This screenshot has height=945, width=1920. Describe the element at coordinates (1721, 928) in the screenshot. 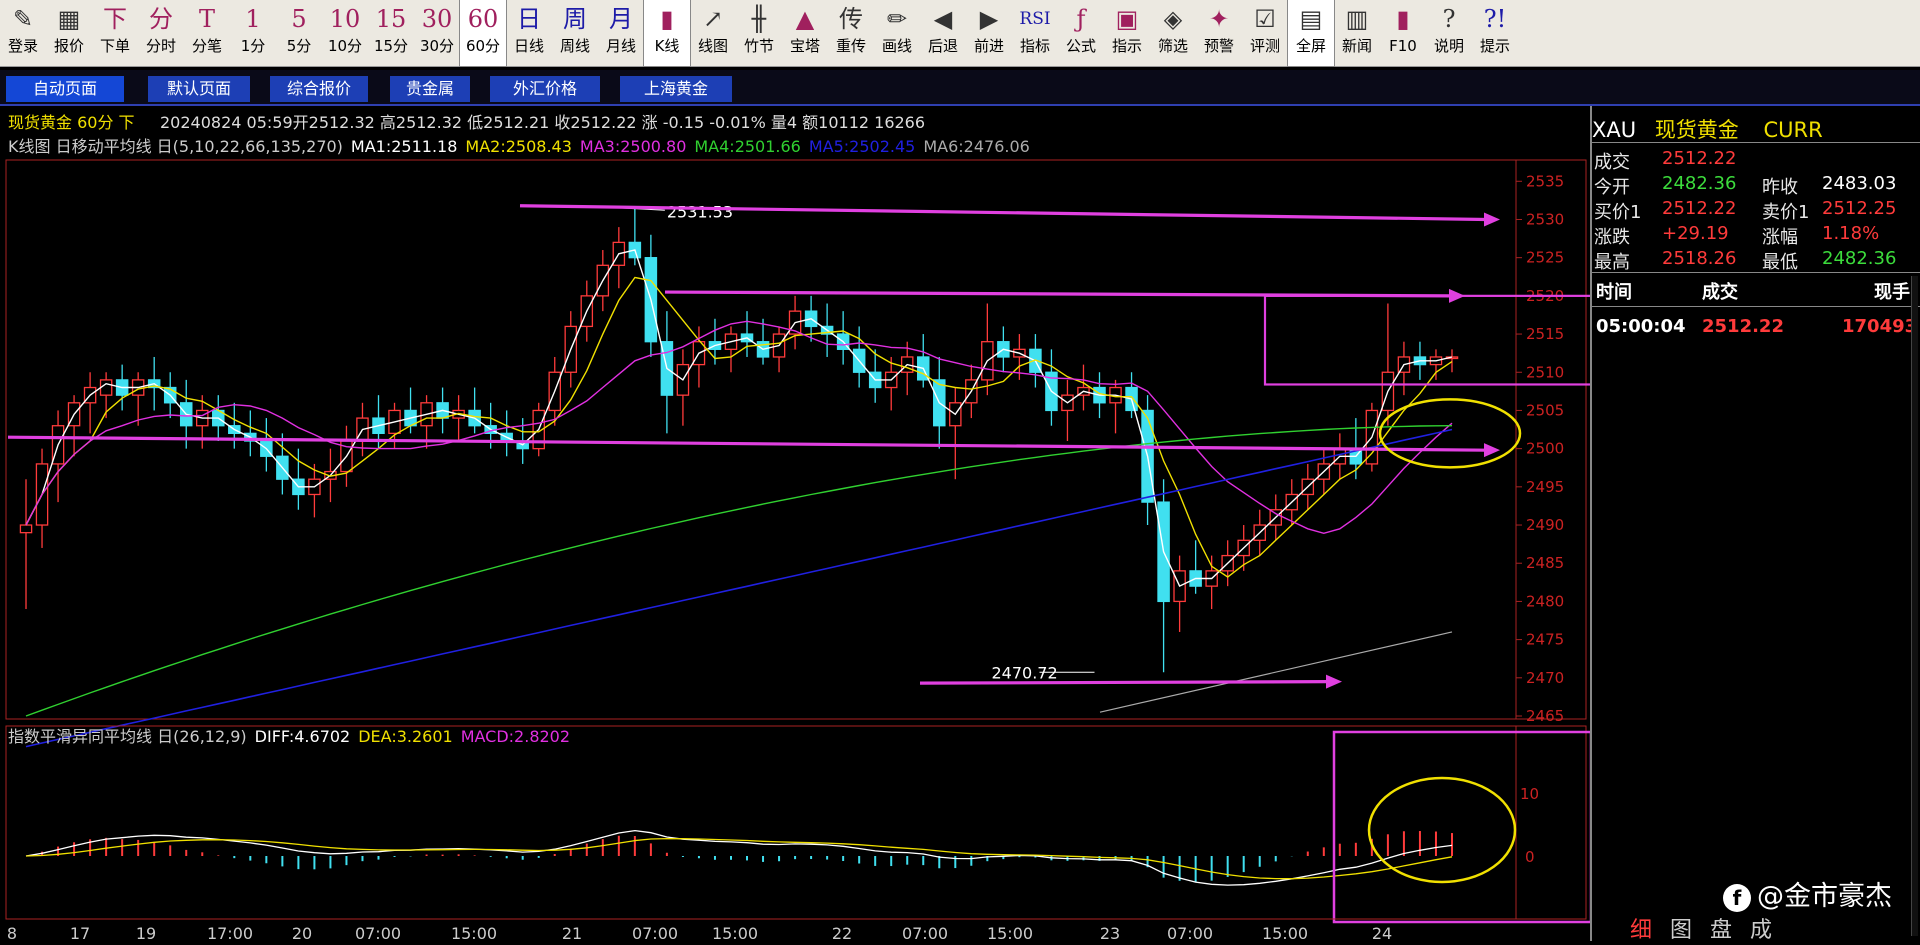

I see `panel-tab-2: 盘` at that location.